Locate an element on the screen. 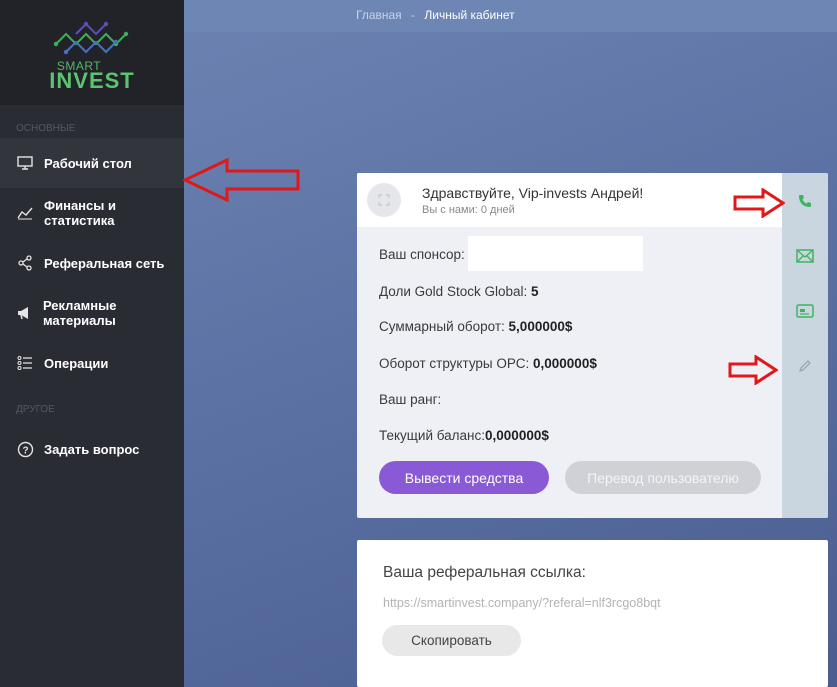 This screenshot has width=837, height=687. mail-icon is located at coordinates (805, 256).